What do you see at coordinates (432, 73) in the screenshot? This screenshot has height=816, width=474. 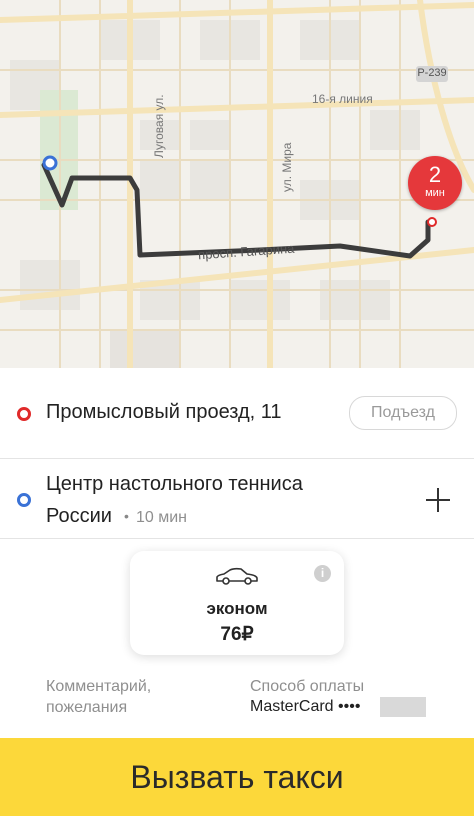 I see `highway-badge: Р-239` at bounding box center [432, 73].